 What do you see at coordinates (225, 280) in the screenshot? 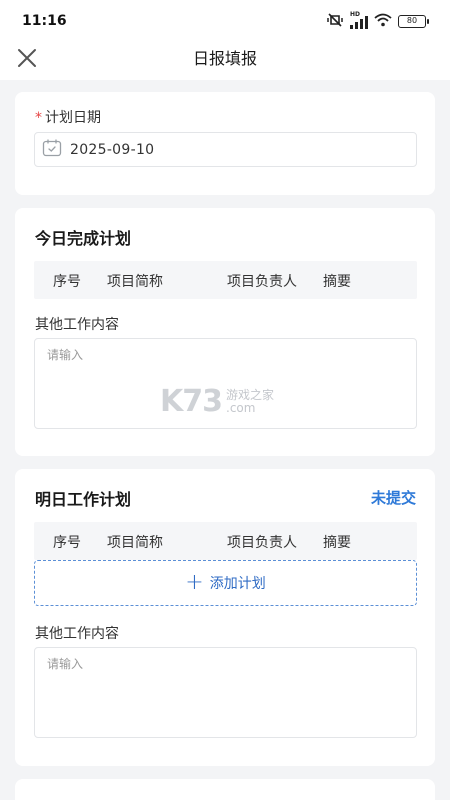
I see `today-table-header: 序号 项目简称 项目负责人 摘要` at bounding box center [225, 280].